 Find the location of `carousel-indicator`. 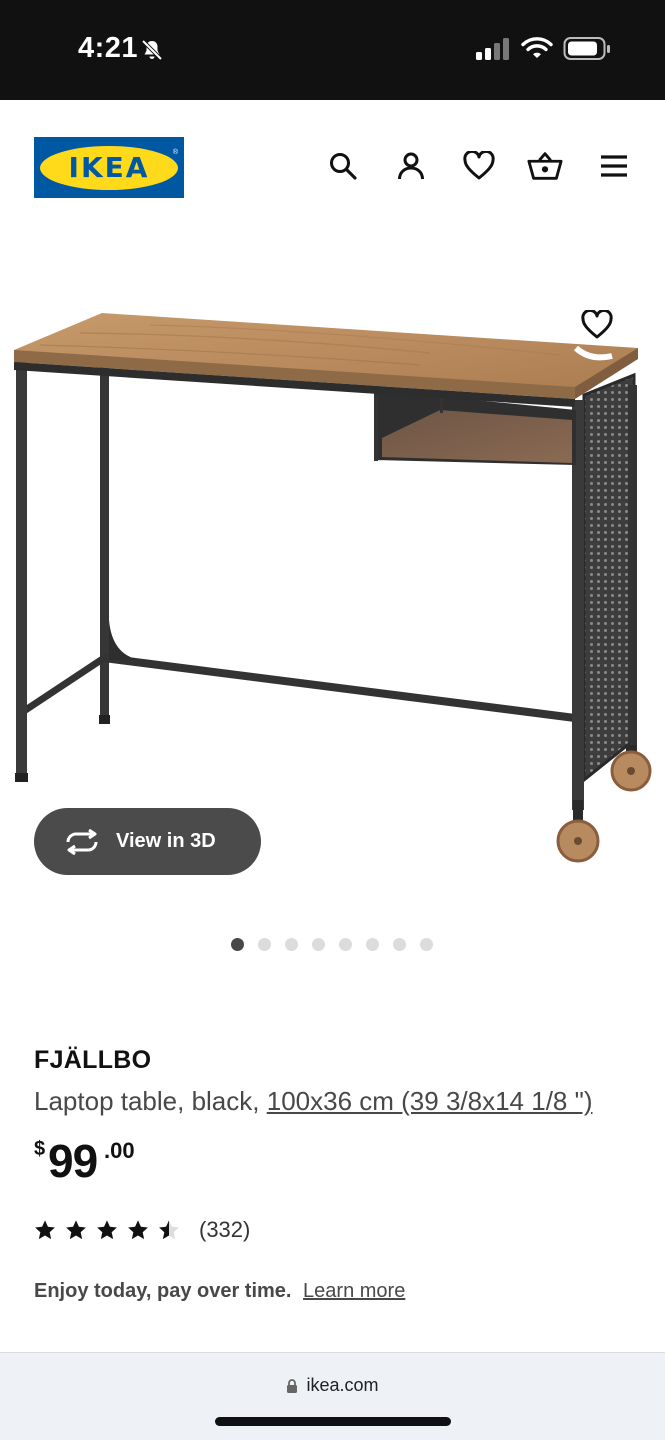

carousel-indicator is located at coordinates (332, 946).